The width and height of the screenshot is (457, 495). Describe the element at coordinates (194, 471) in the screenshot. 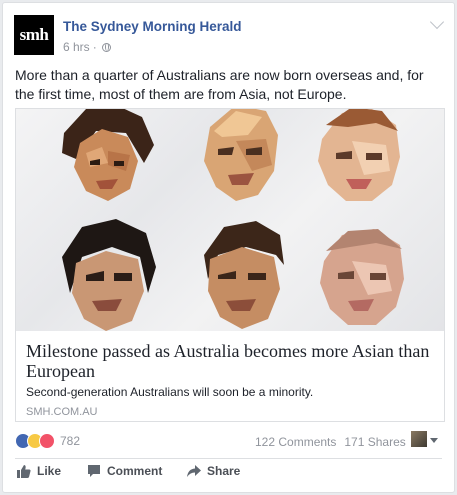

I see `share-arrow-icon` at that location.